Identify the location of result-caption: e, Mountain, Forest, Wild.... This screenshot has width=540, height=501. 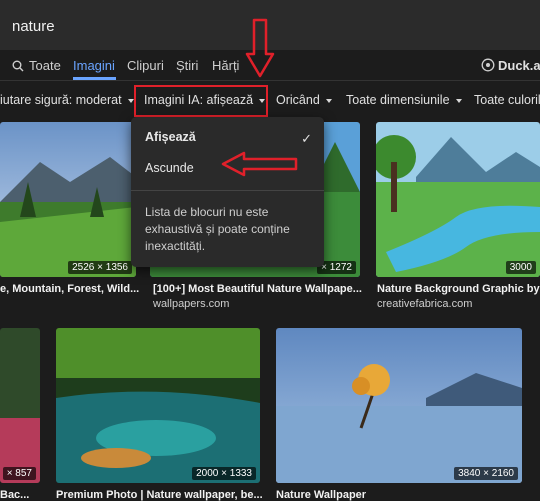
(70, 289).